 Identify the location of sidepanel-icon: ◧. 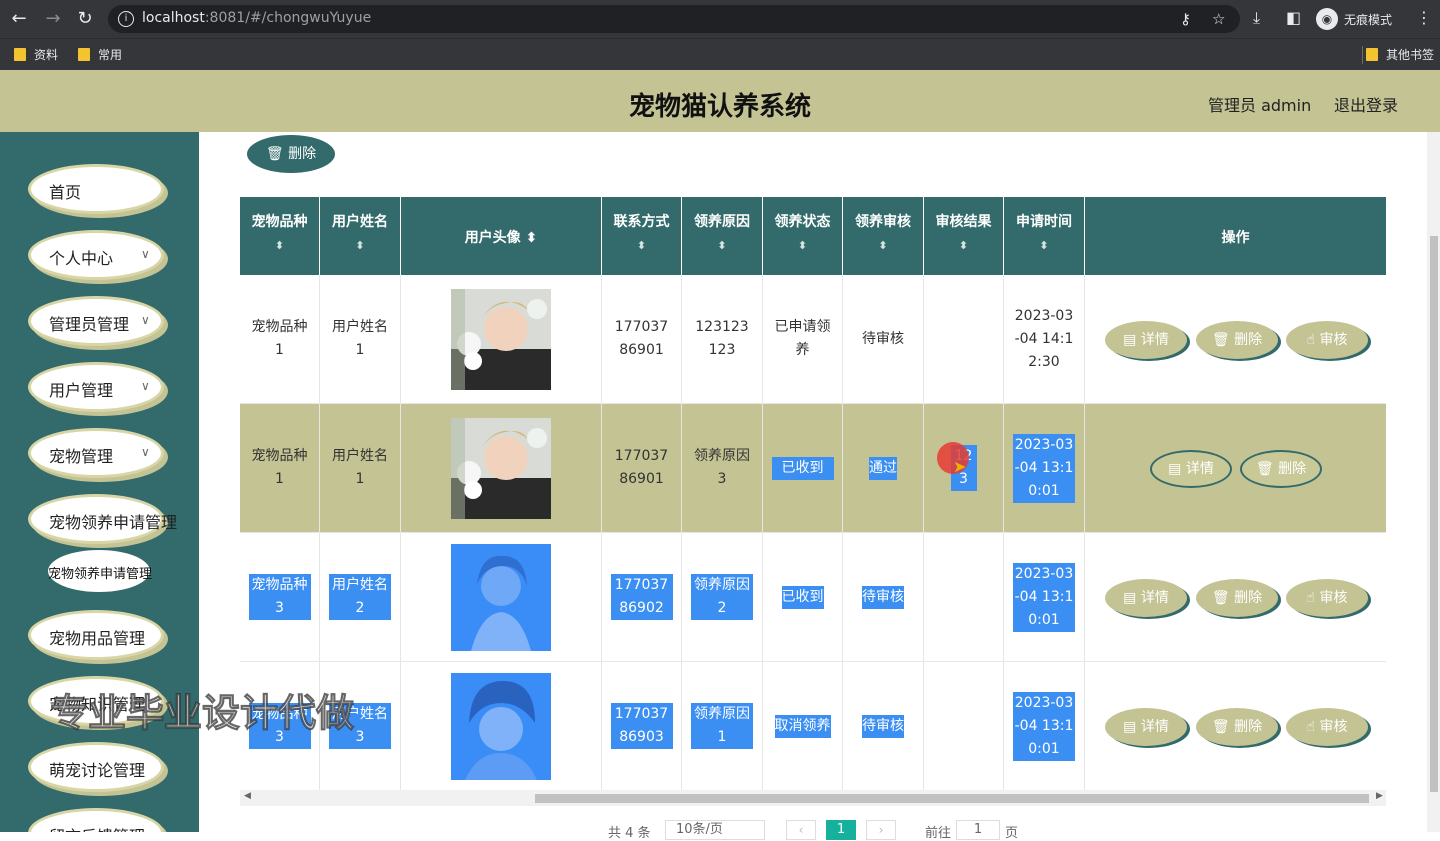
(1293, 17).